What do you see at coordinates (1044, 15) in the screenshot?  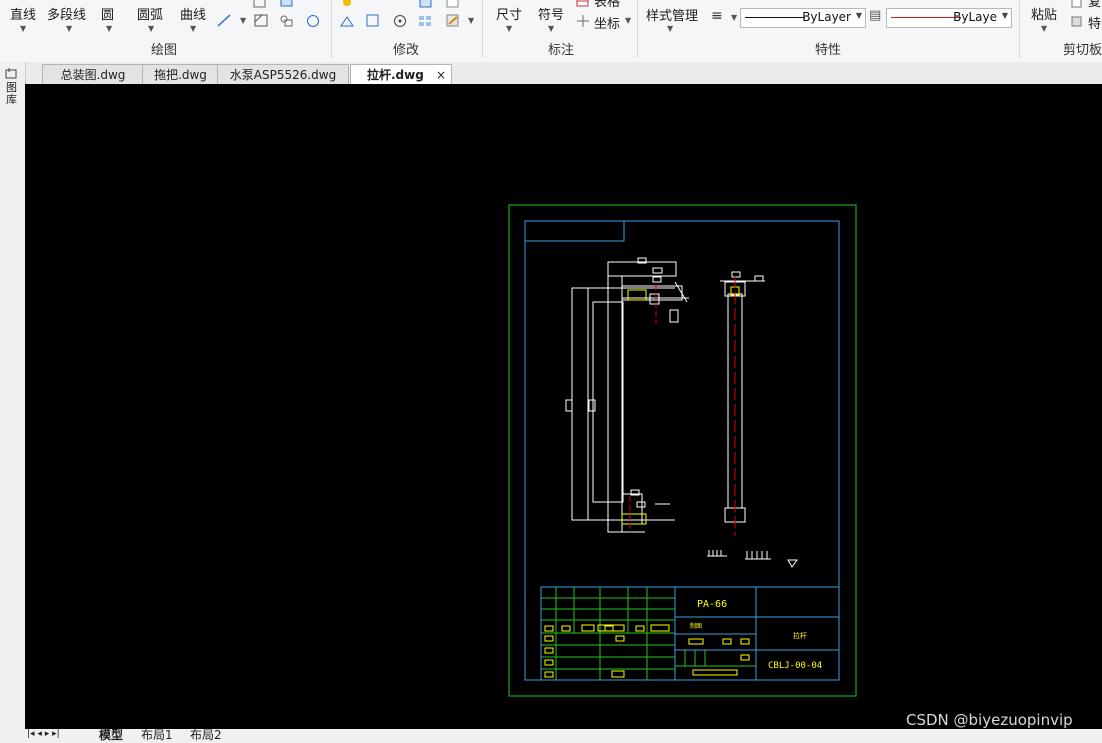 I see `paste-label: 粘贴` at bounding box center [1044, 15].